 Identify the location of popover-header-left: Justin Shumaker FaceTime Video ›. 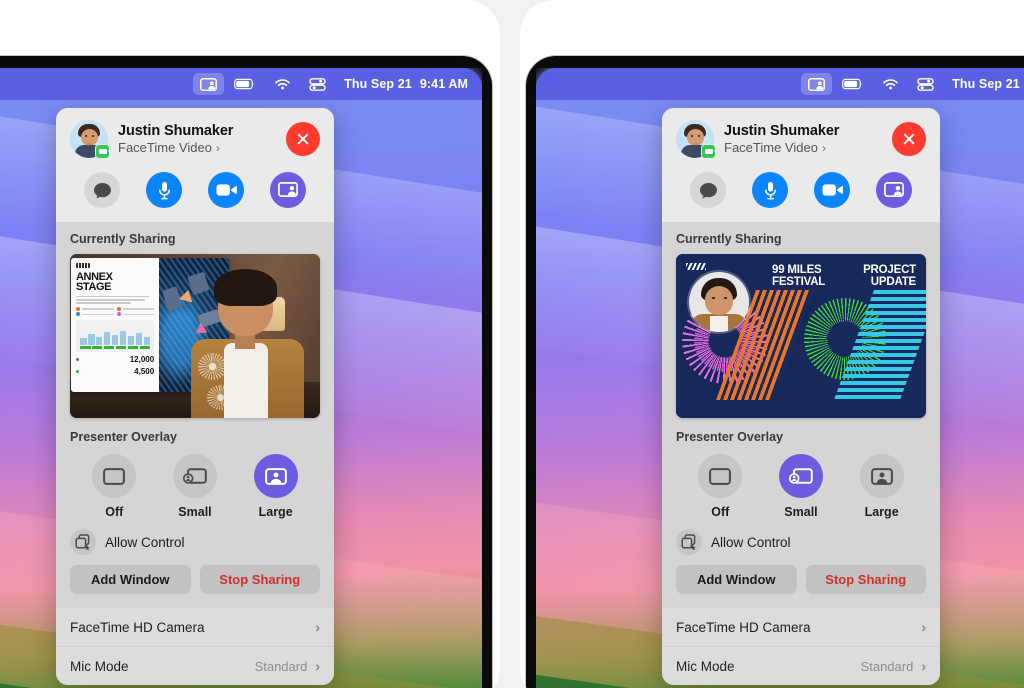
(195, 165).